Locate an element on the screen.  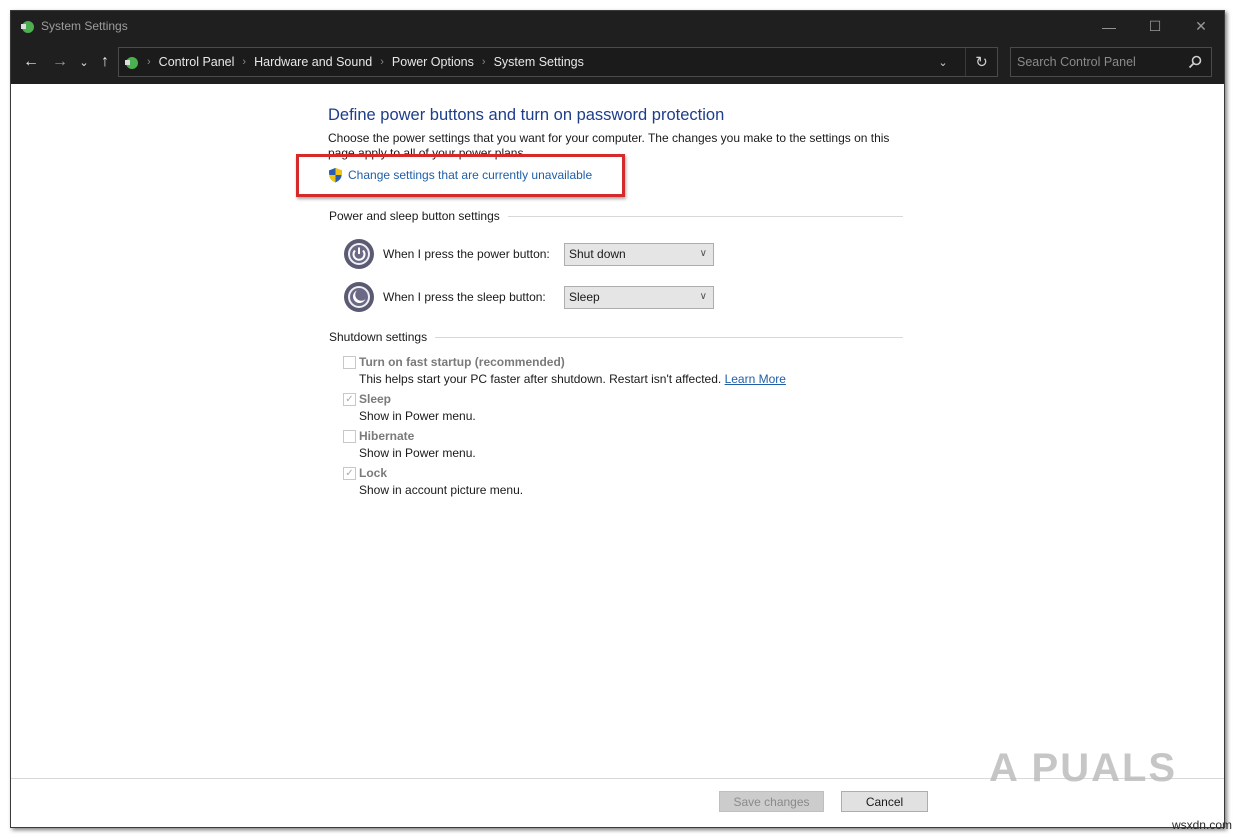
control-panel-icon is located at coordinates (131, 63).